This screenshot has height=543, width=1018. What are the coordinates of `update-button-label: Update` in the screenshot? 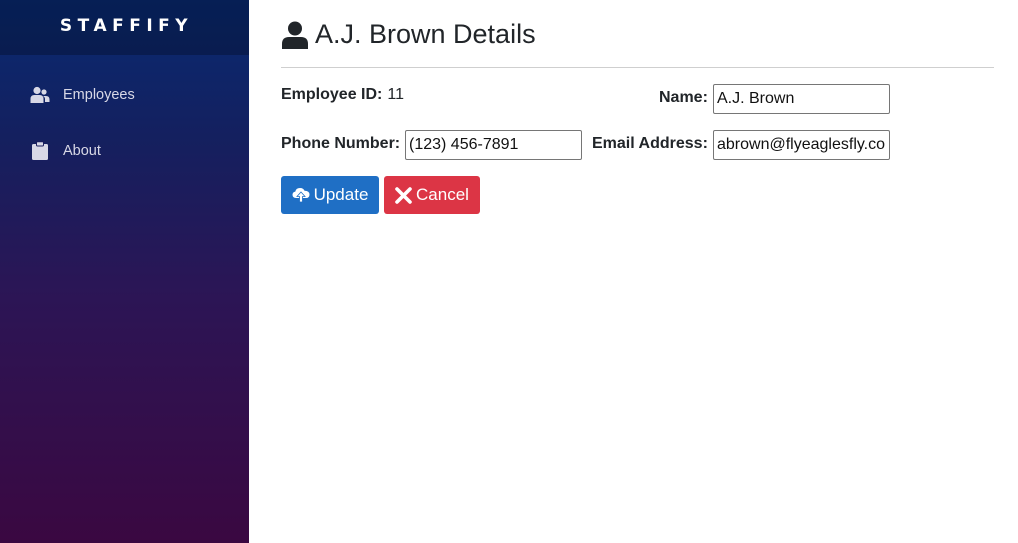 It's located at (341, 194).